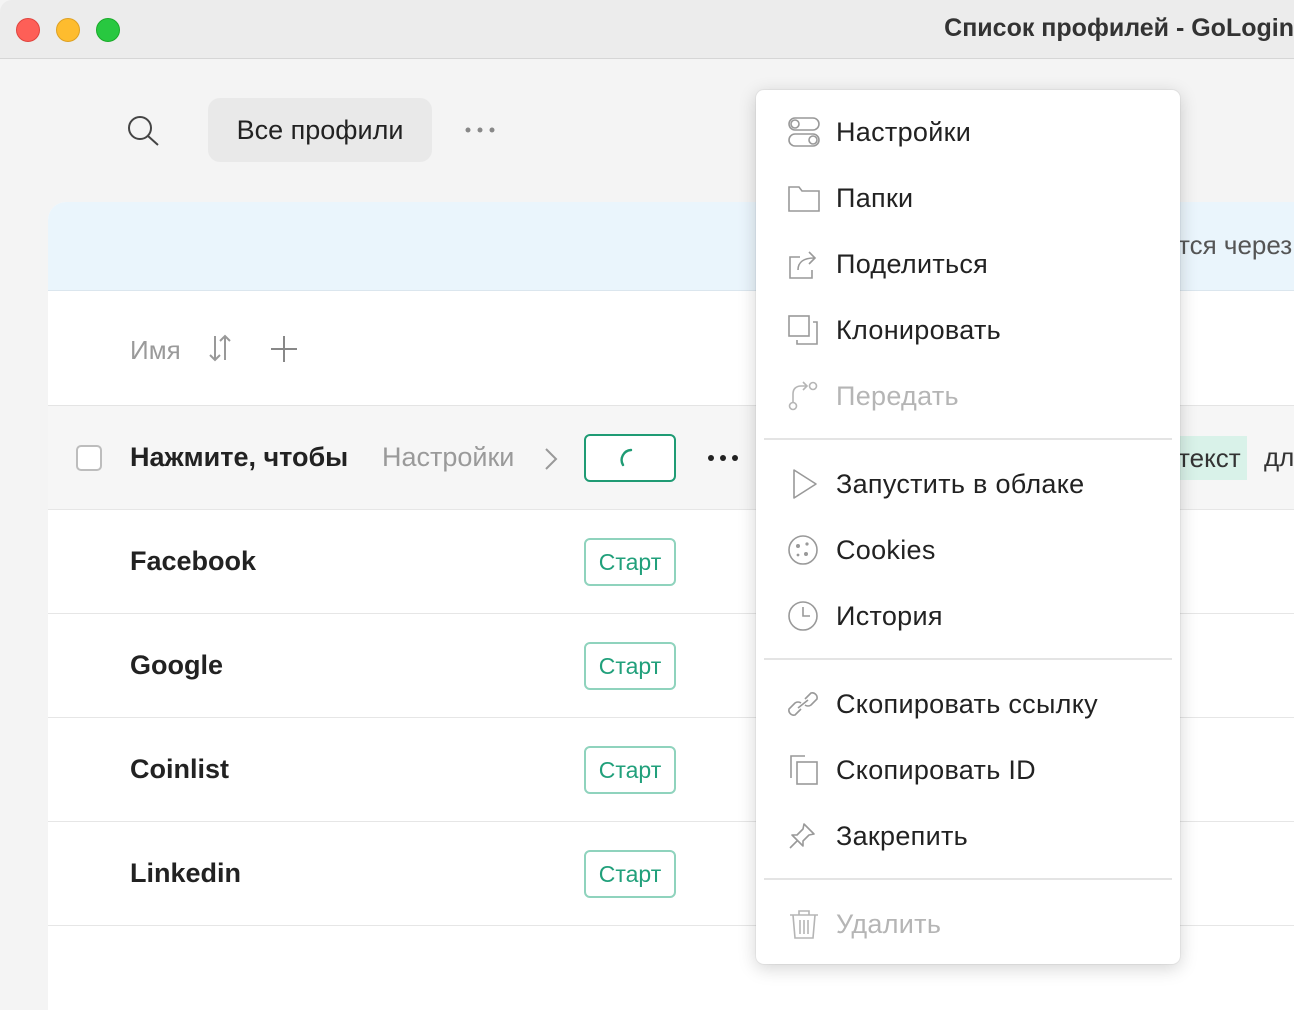 The width and height of the screenshot is (1294, 1010). What do you see at coordinates (886, 550) in the screenshot?
I see `menu-item-label: Cookies` at bounding box center [886, 550].